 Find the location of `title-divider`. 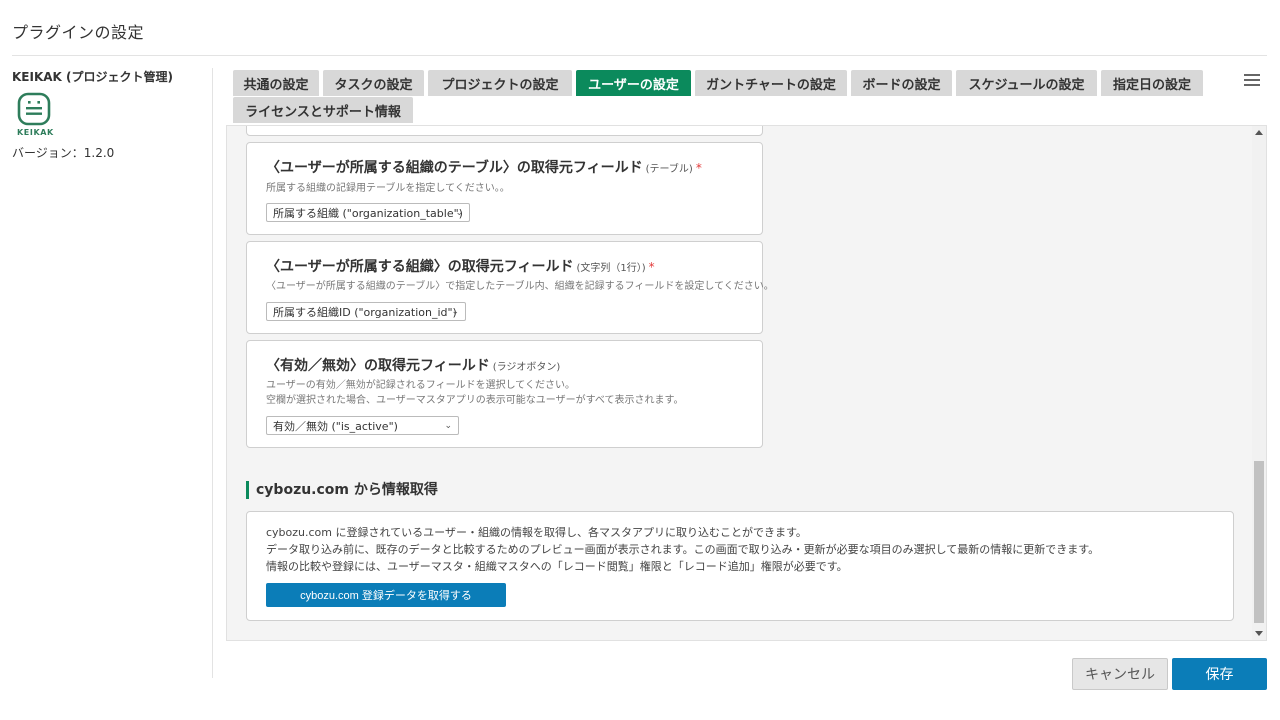

title-divider is located at coordinates (639, 55).